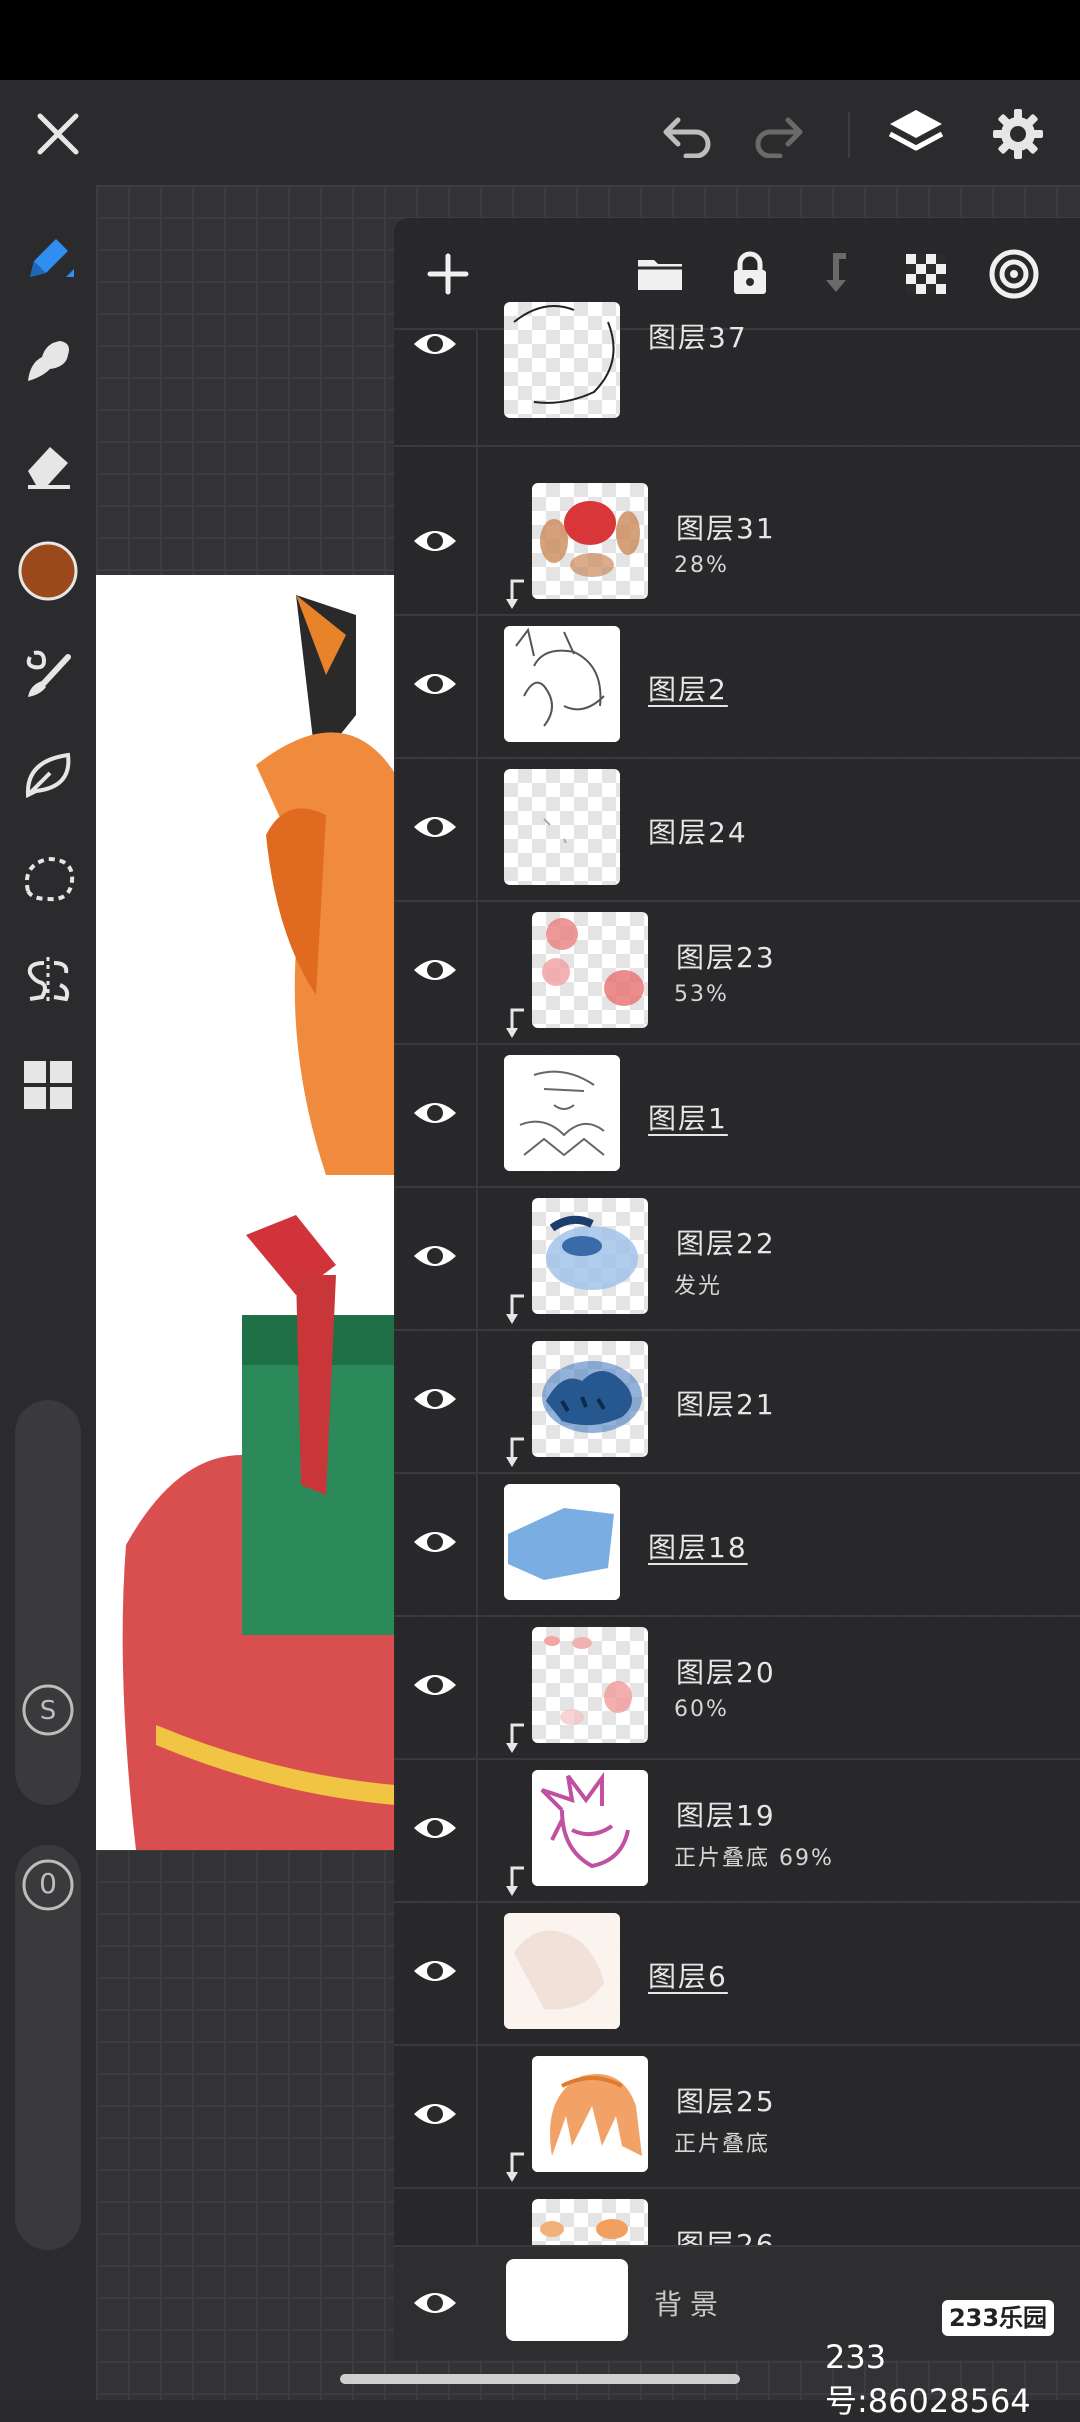 Image resolution: width=1080 pixels, height=2422 pixels. I want to click on brush-size-slider: S, so click(48, 1602).